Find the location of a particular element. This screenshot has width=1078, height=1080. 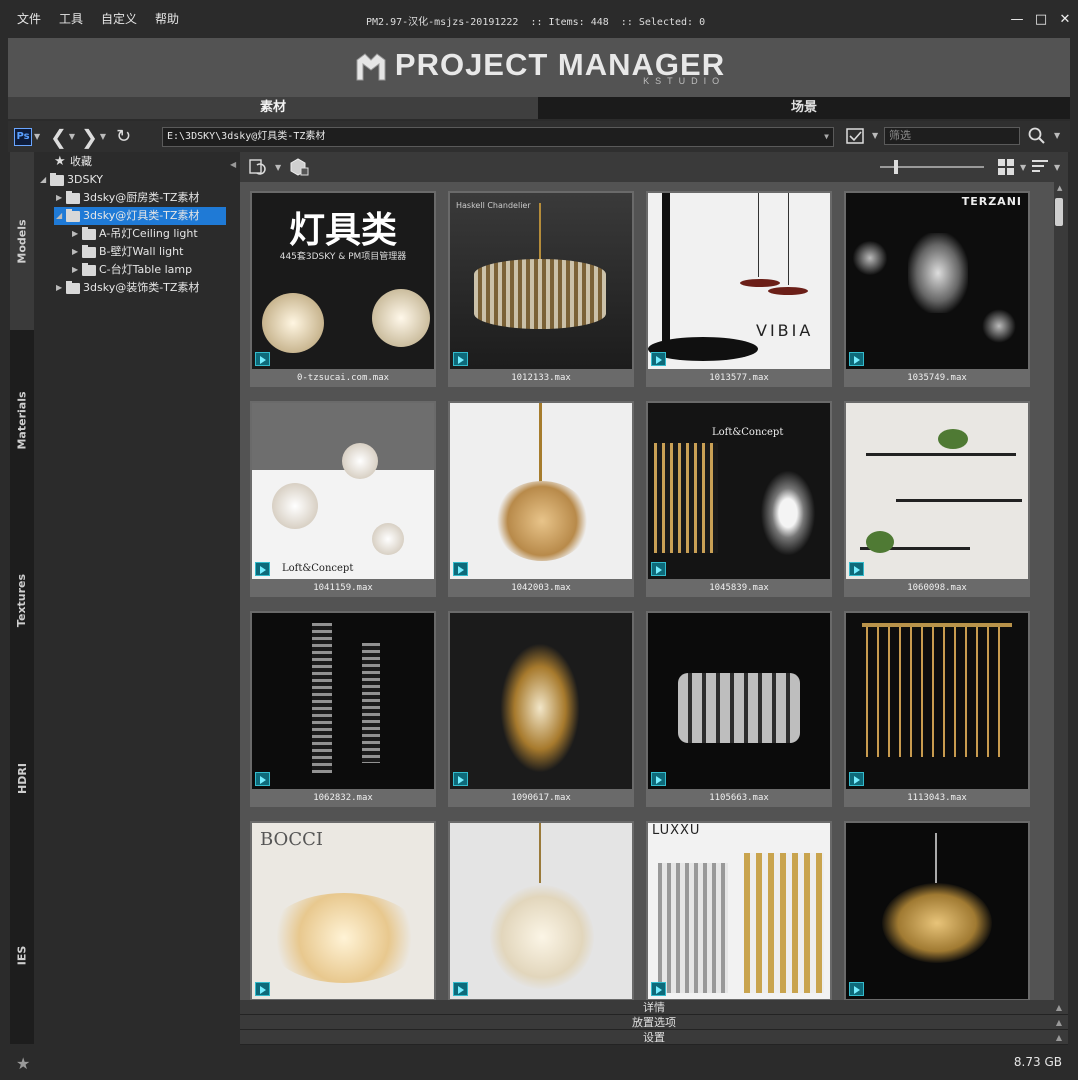

tree-item-ceiling: ▶ A-吊灯Ceiling light is located at coordinates (135, 234).